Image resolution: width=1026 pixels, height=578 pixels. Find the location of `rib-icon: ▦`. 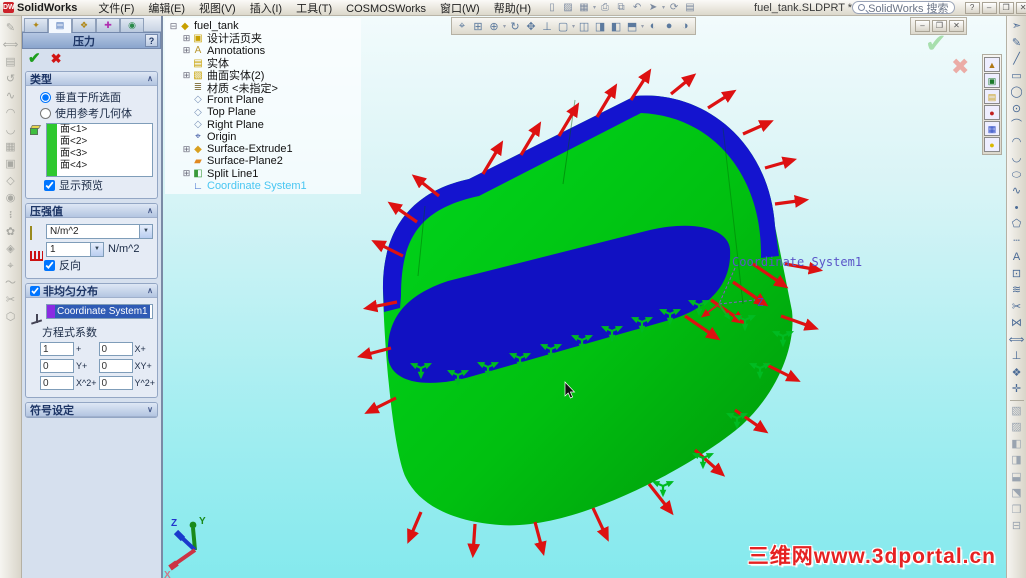

rib-icon: ▦ is located at coordinates (11, 147).